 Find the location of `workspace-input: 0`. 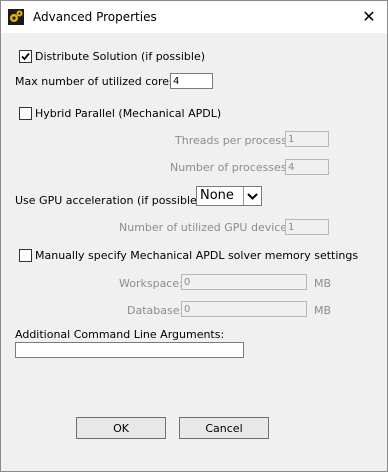

workspace-input: 0 is located at coordinates (244, 282).